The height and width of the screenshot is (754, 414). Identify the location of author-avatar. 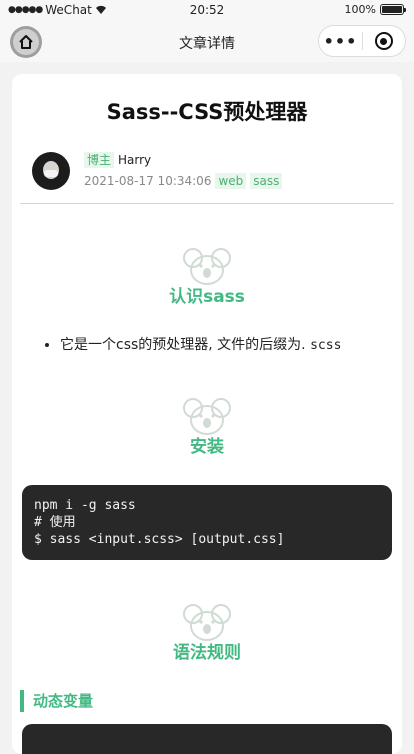
(51, 171).